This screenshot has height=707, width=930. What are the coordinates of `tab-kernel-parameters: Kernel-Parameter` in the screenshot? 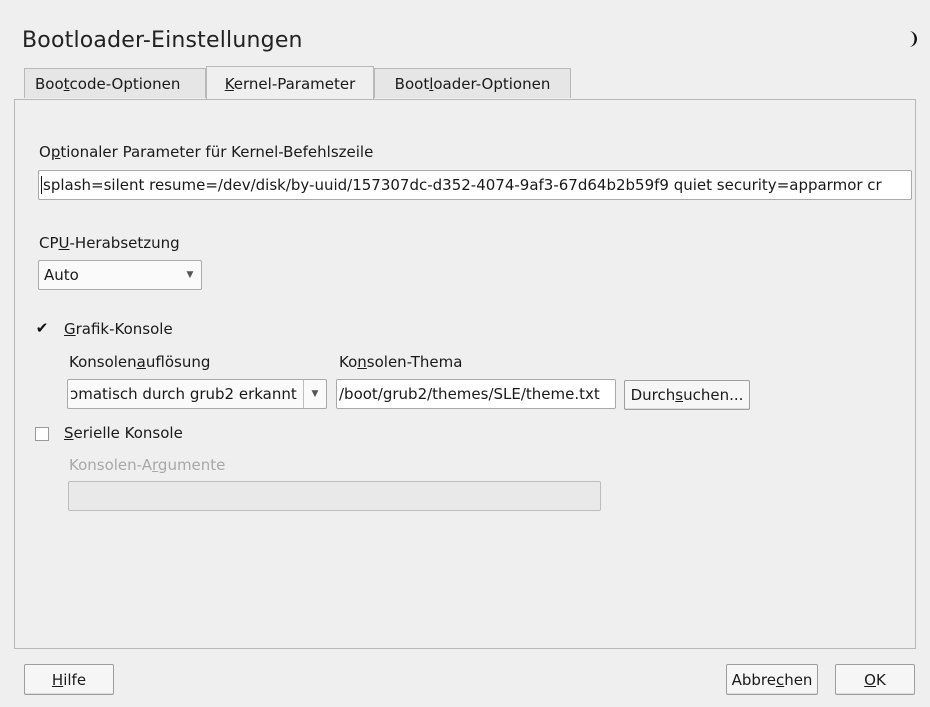 It's located at (290, 83).